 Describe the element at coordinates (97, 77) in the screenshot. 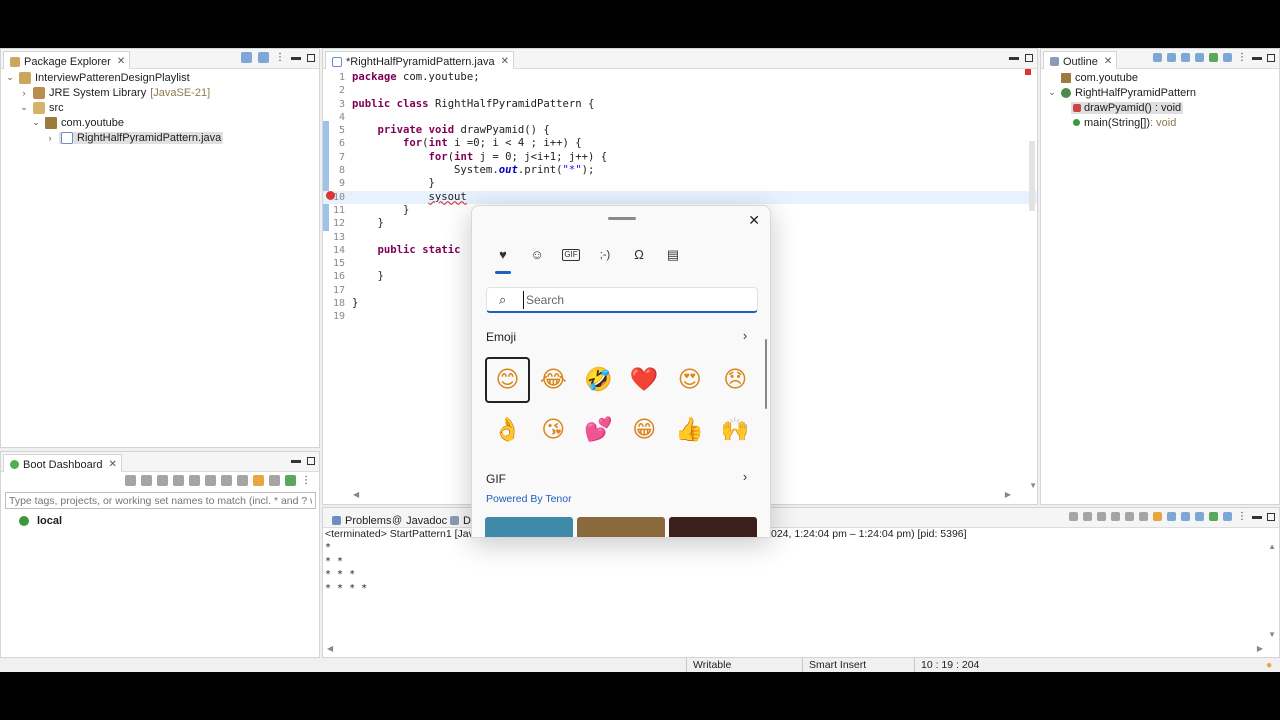

I see `tree-item-project: ⌄ InterviewPatterenDesignPlaylist` at that location.